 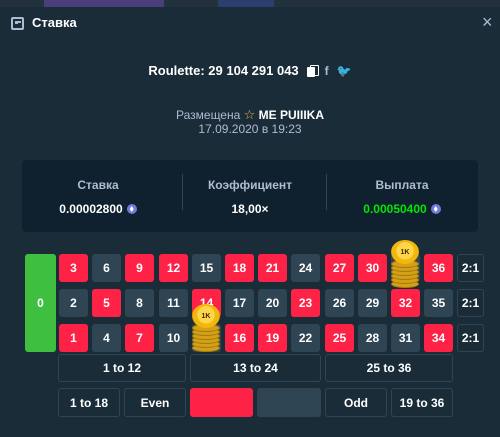 What do you see at coordinates (438, 303) in the screenshot?
I see `number-cell-35: 35` at bounding box center [438, 303].